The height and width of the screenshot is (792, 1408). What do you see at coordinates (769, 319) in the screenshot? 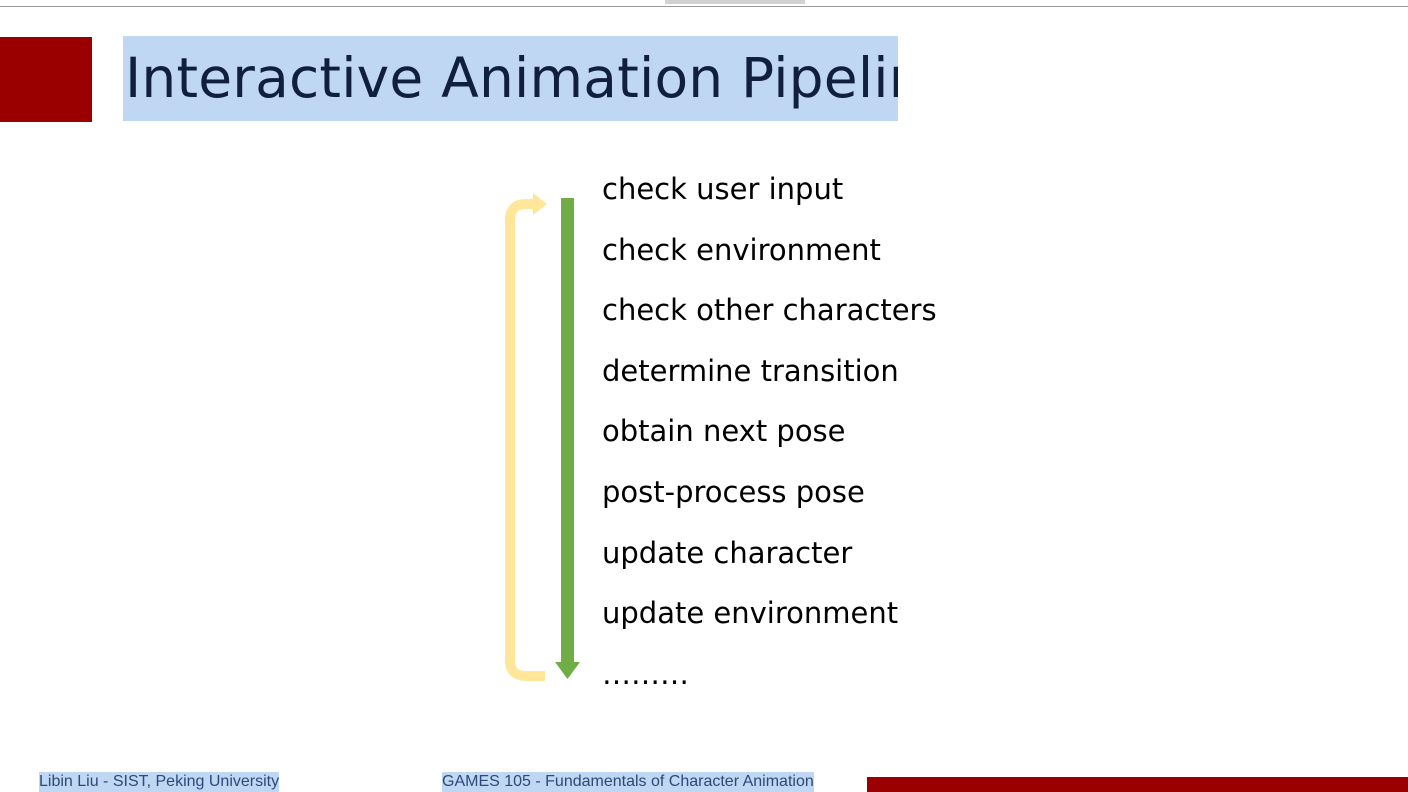
I see `pipeline-step: check other characters` at bounding box center [769, 319].